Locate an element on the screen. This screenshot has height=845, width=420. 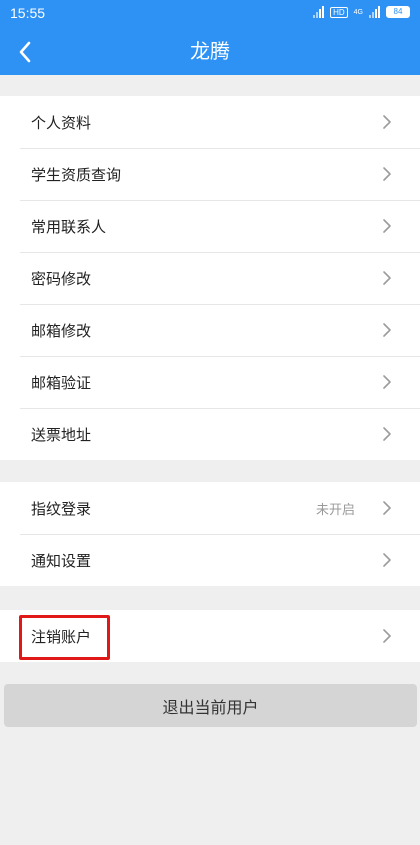
row-contacts: 常用联系人 is located at coordinates (210, 226).